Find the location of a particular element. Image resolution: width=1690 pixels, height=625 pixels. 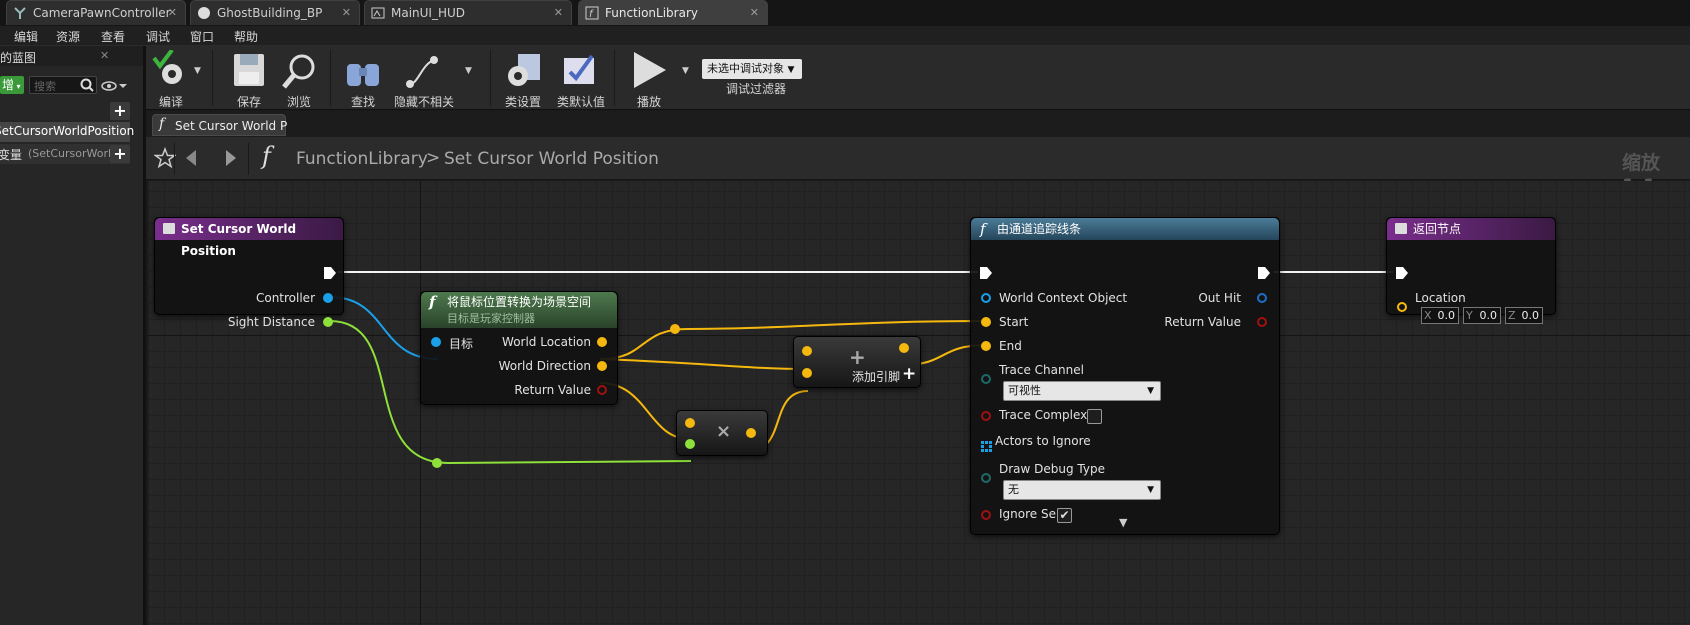

class-defaults-button: 类默认值 is located at coordinates (581, 79).